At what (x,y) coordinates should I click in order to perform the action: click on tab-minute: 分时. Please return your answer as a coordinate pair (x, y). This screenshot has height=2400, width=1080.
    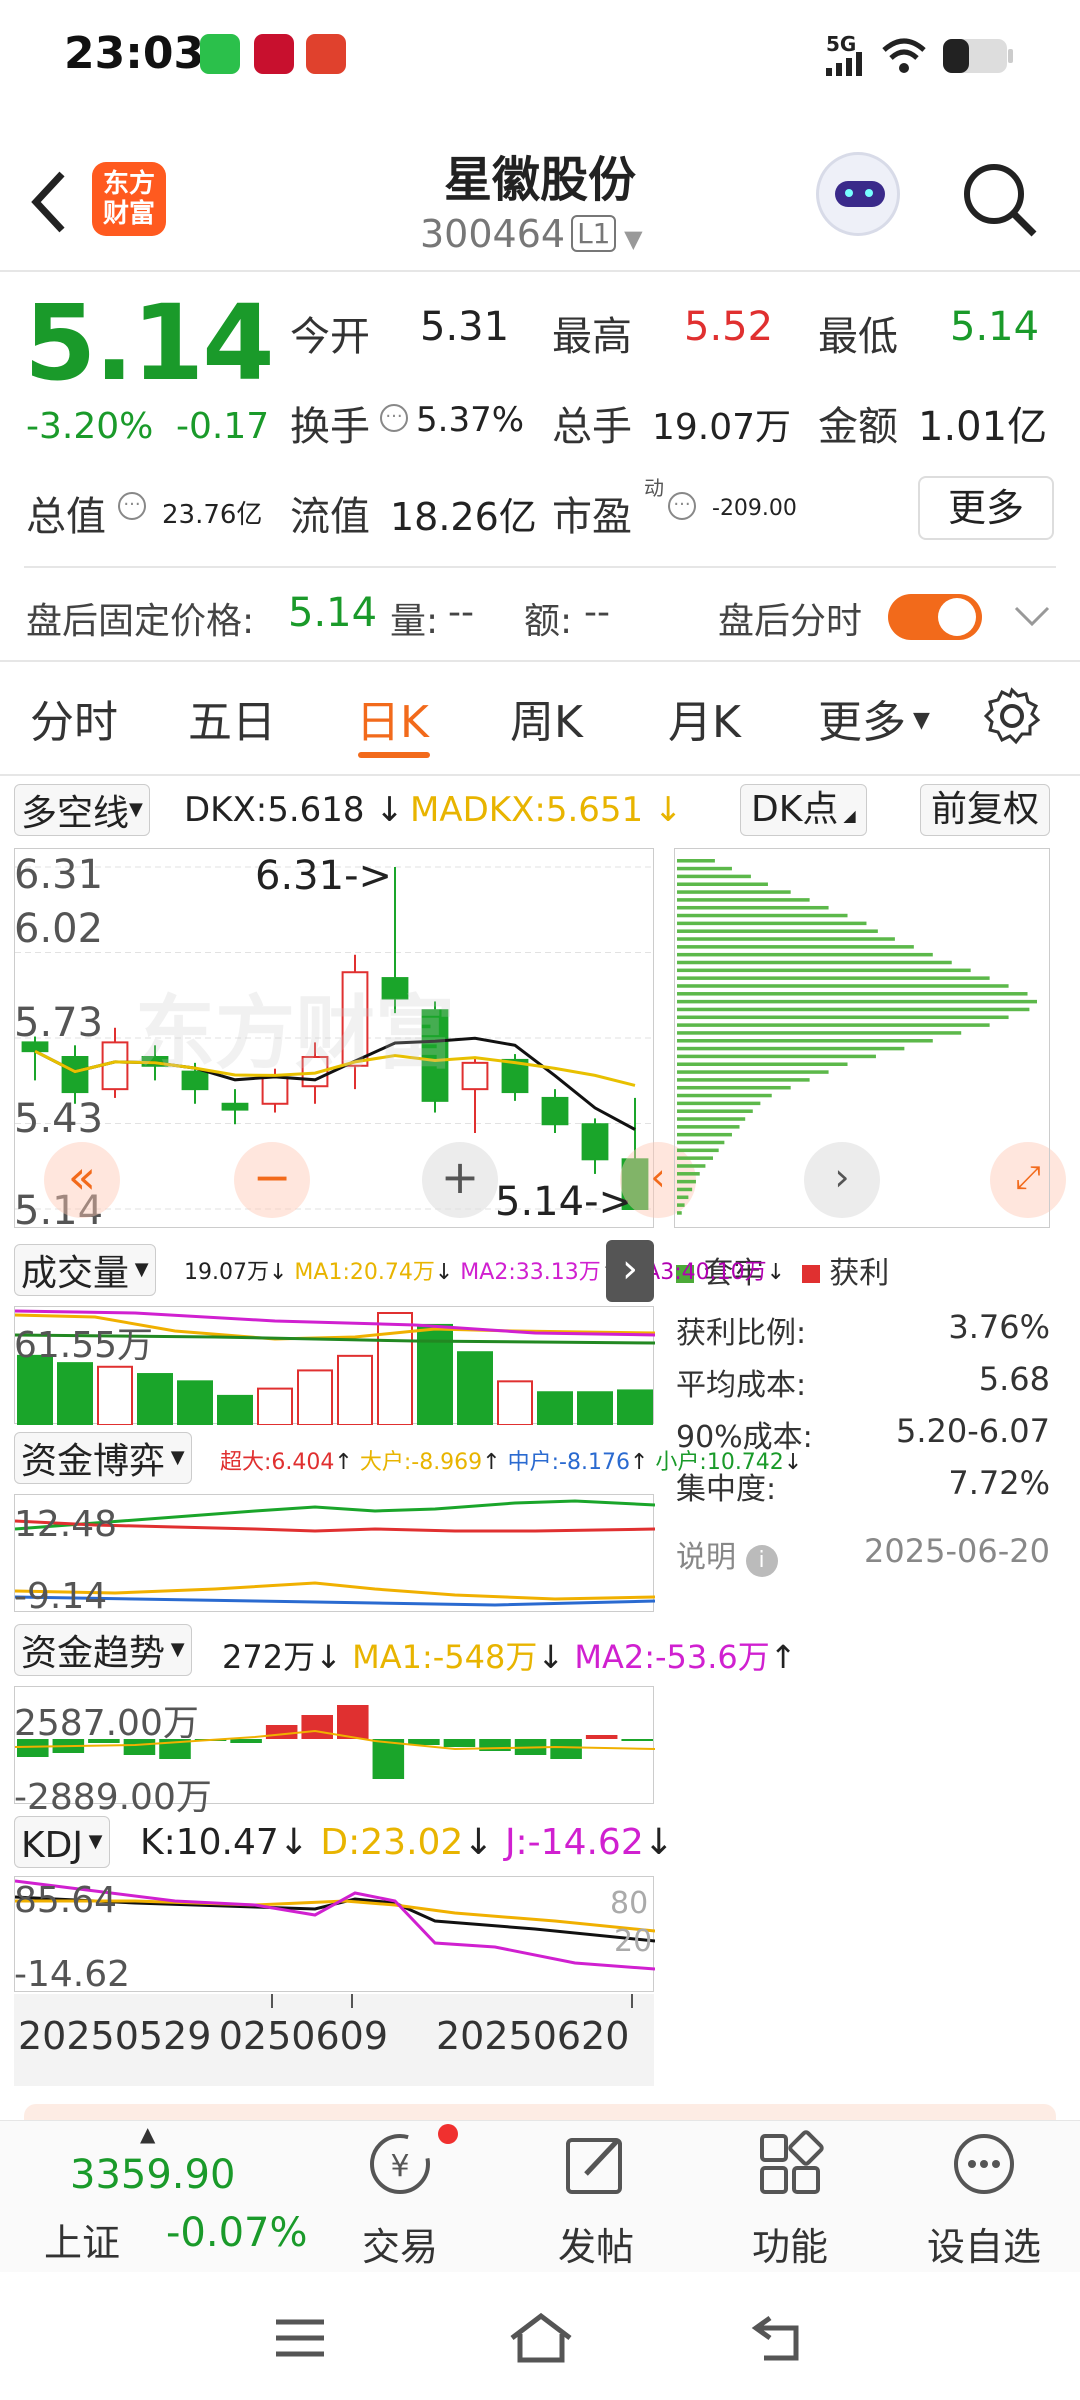
    Looking at the image, I should click on (74, 718).